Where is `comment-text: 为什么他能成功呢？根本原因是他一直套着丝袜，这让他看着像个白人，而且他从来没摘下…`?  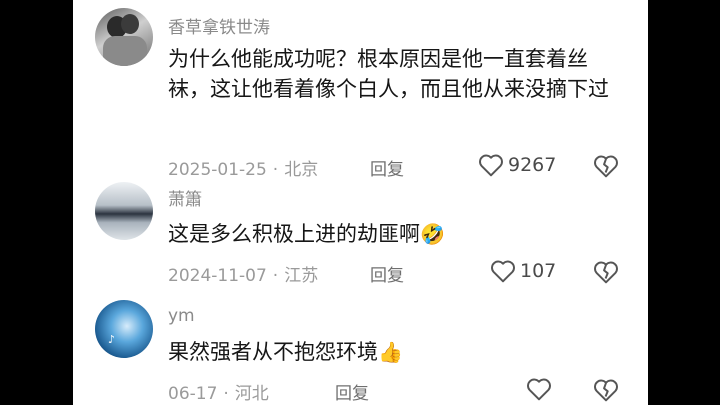 comment-text: 为什么他能成功呢？根本原因是他一直套着丝袜，这让他看着像个白人，而且他从来没摘下… is located at coordinates (390, 74).